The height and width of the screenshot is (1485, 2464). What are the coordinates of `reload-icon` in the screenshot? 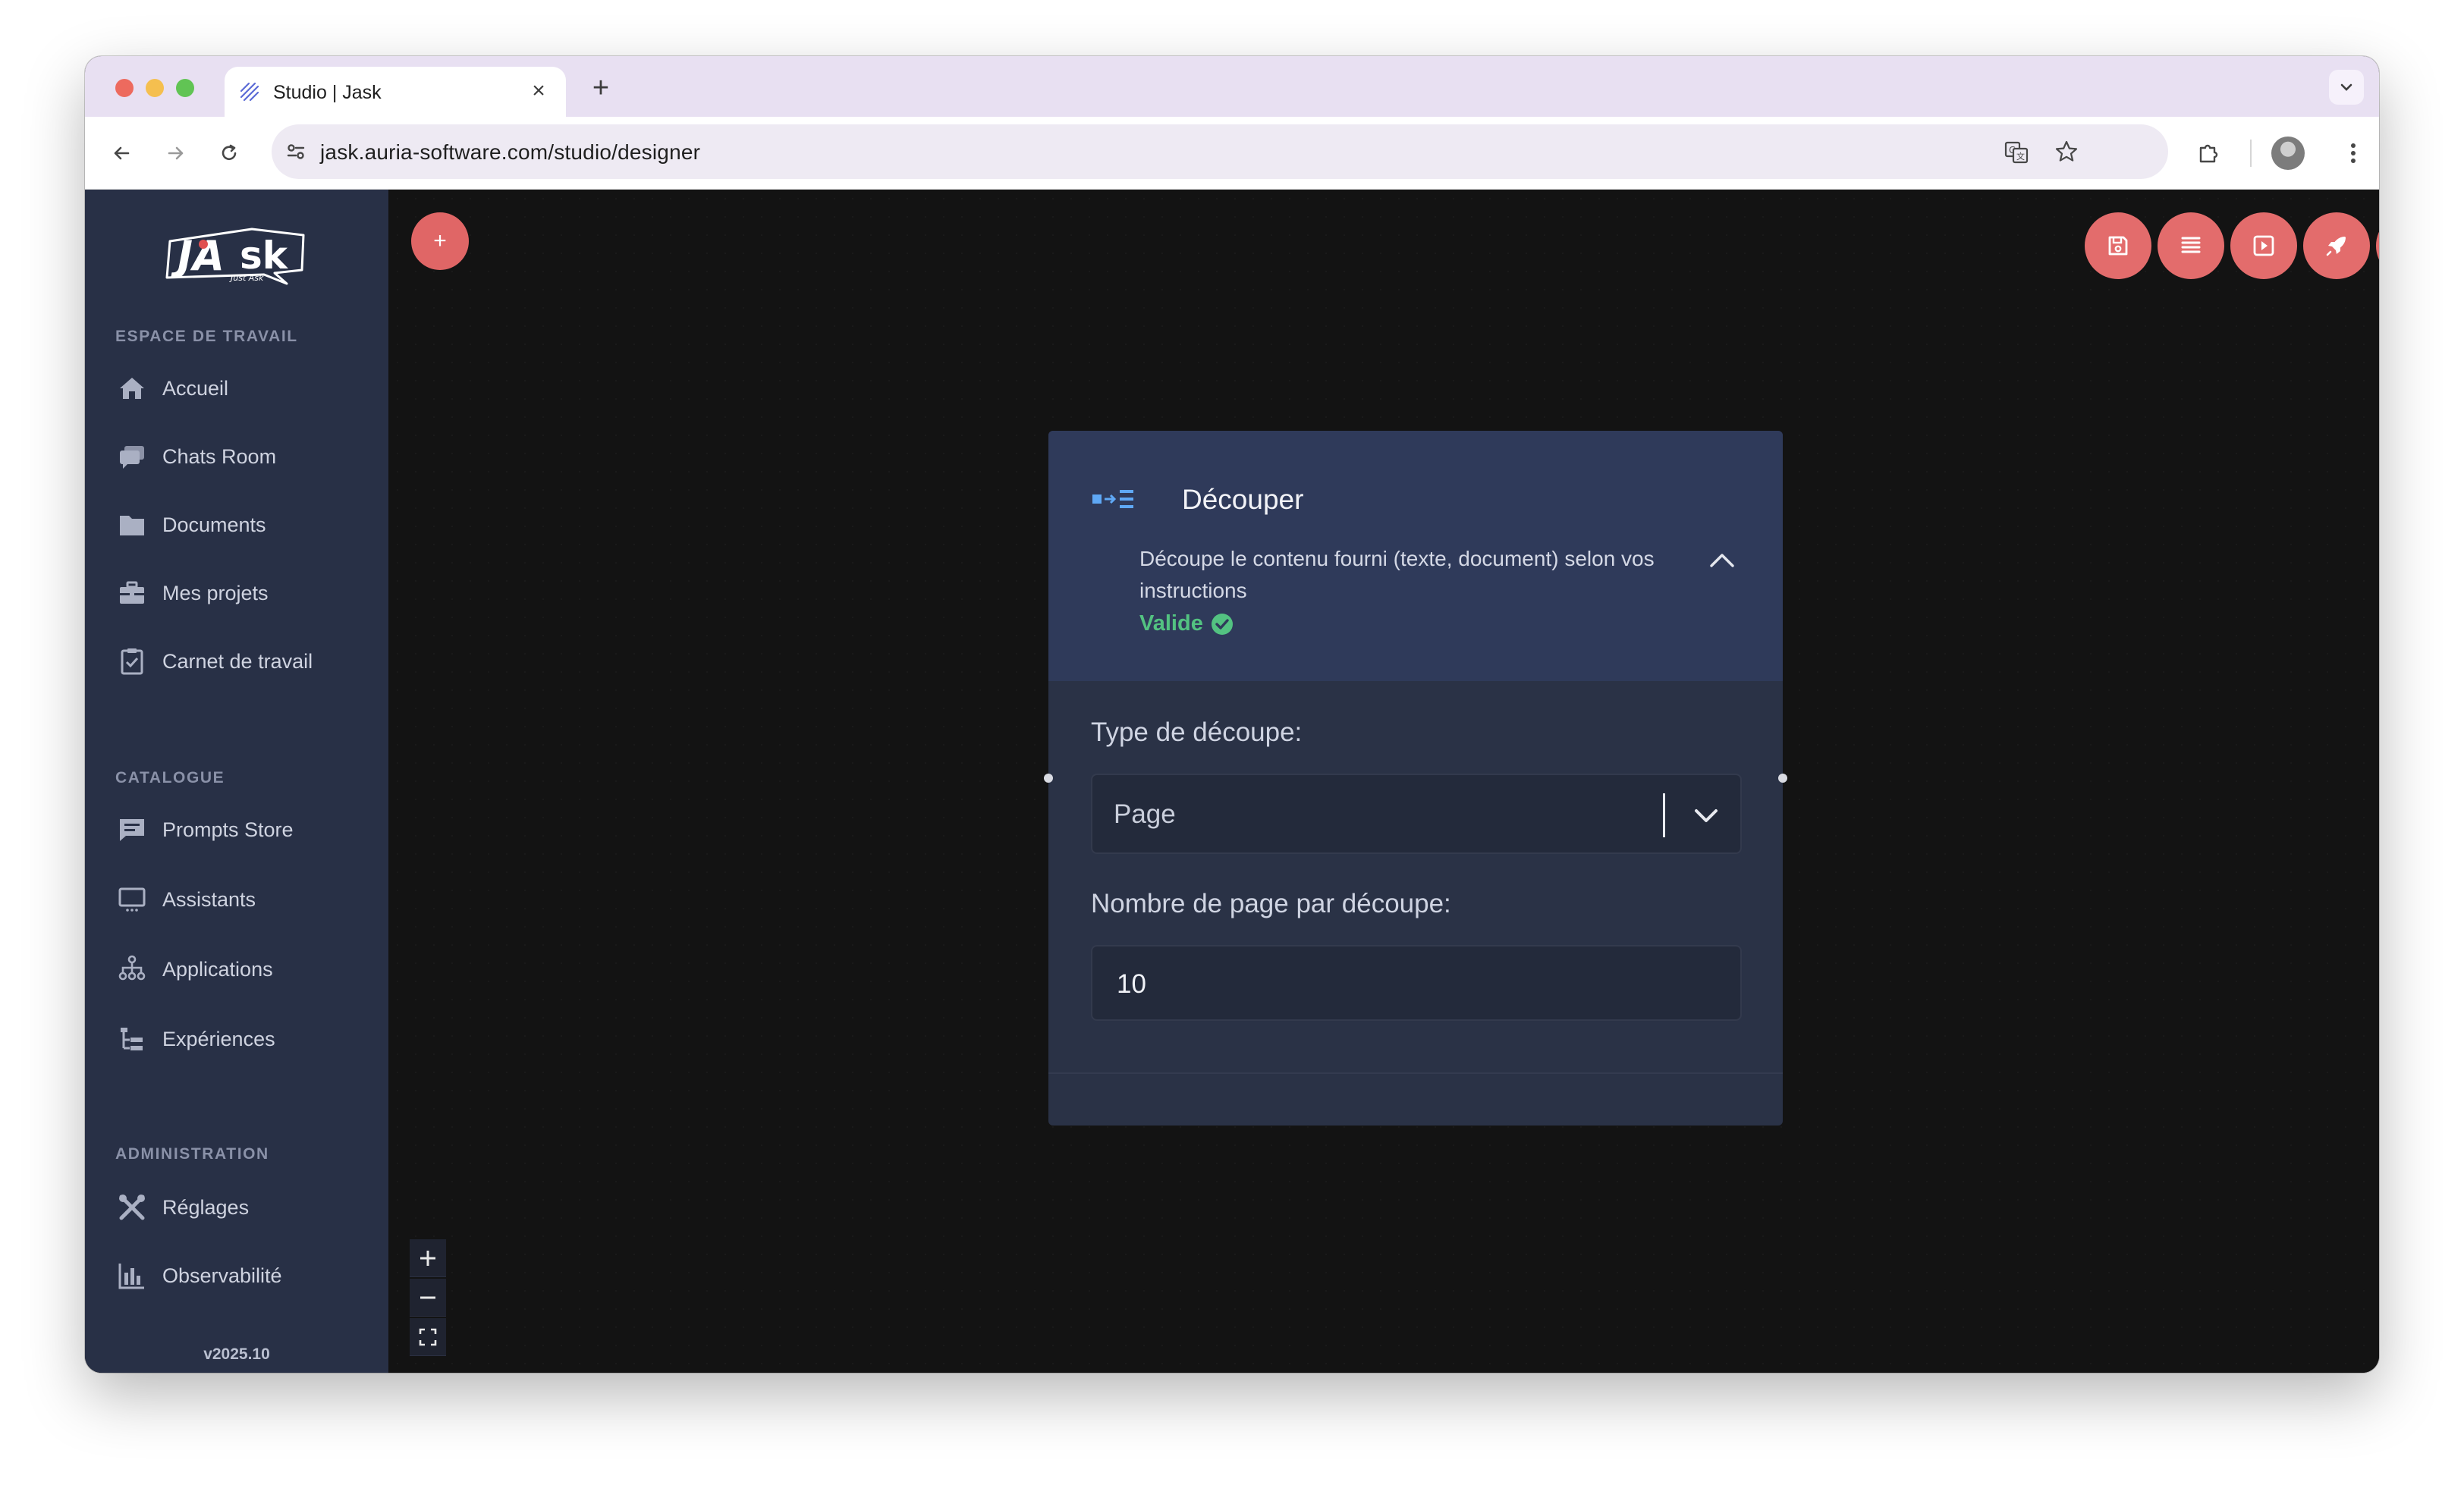 It's located at (229, 152).